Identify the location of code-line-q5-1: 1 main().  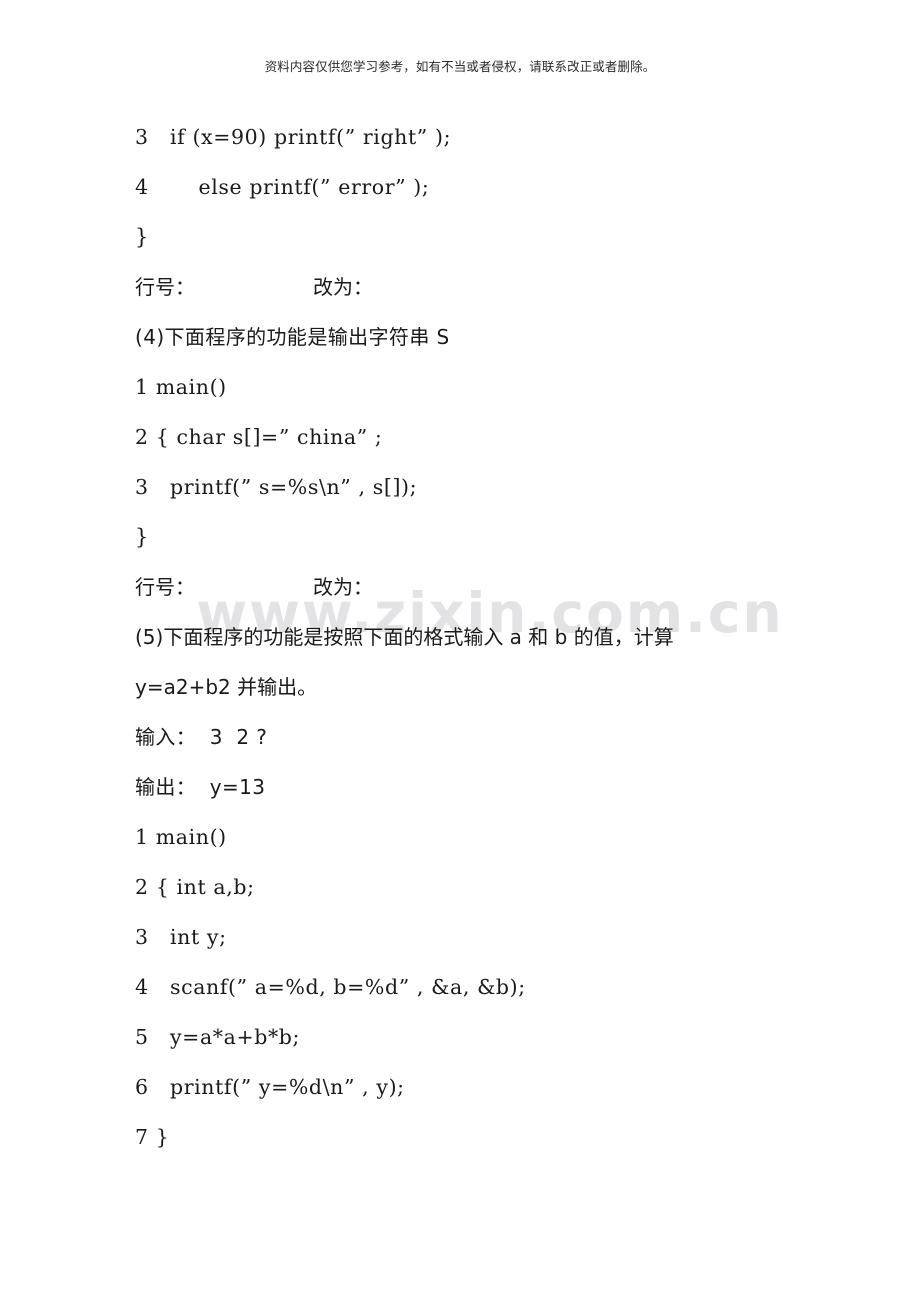
(181, 837).